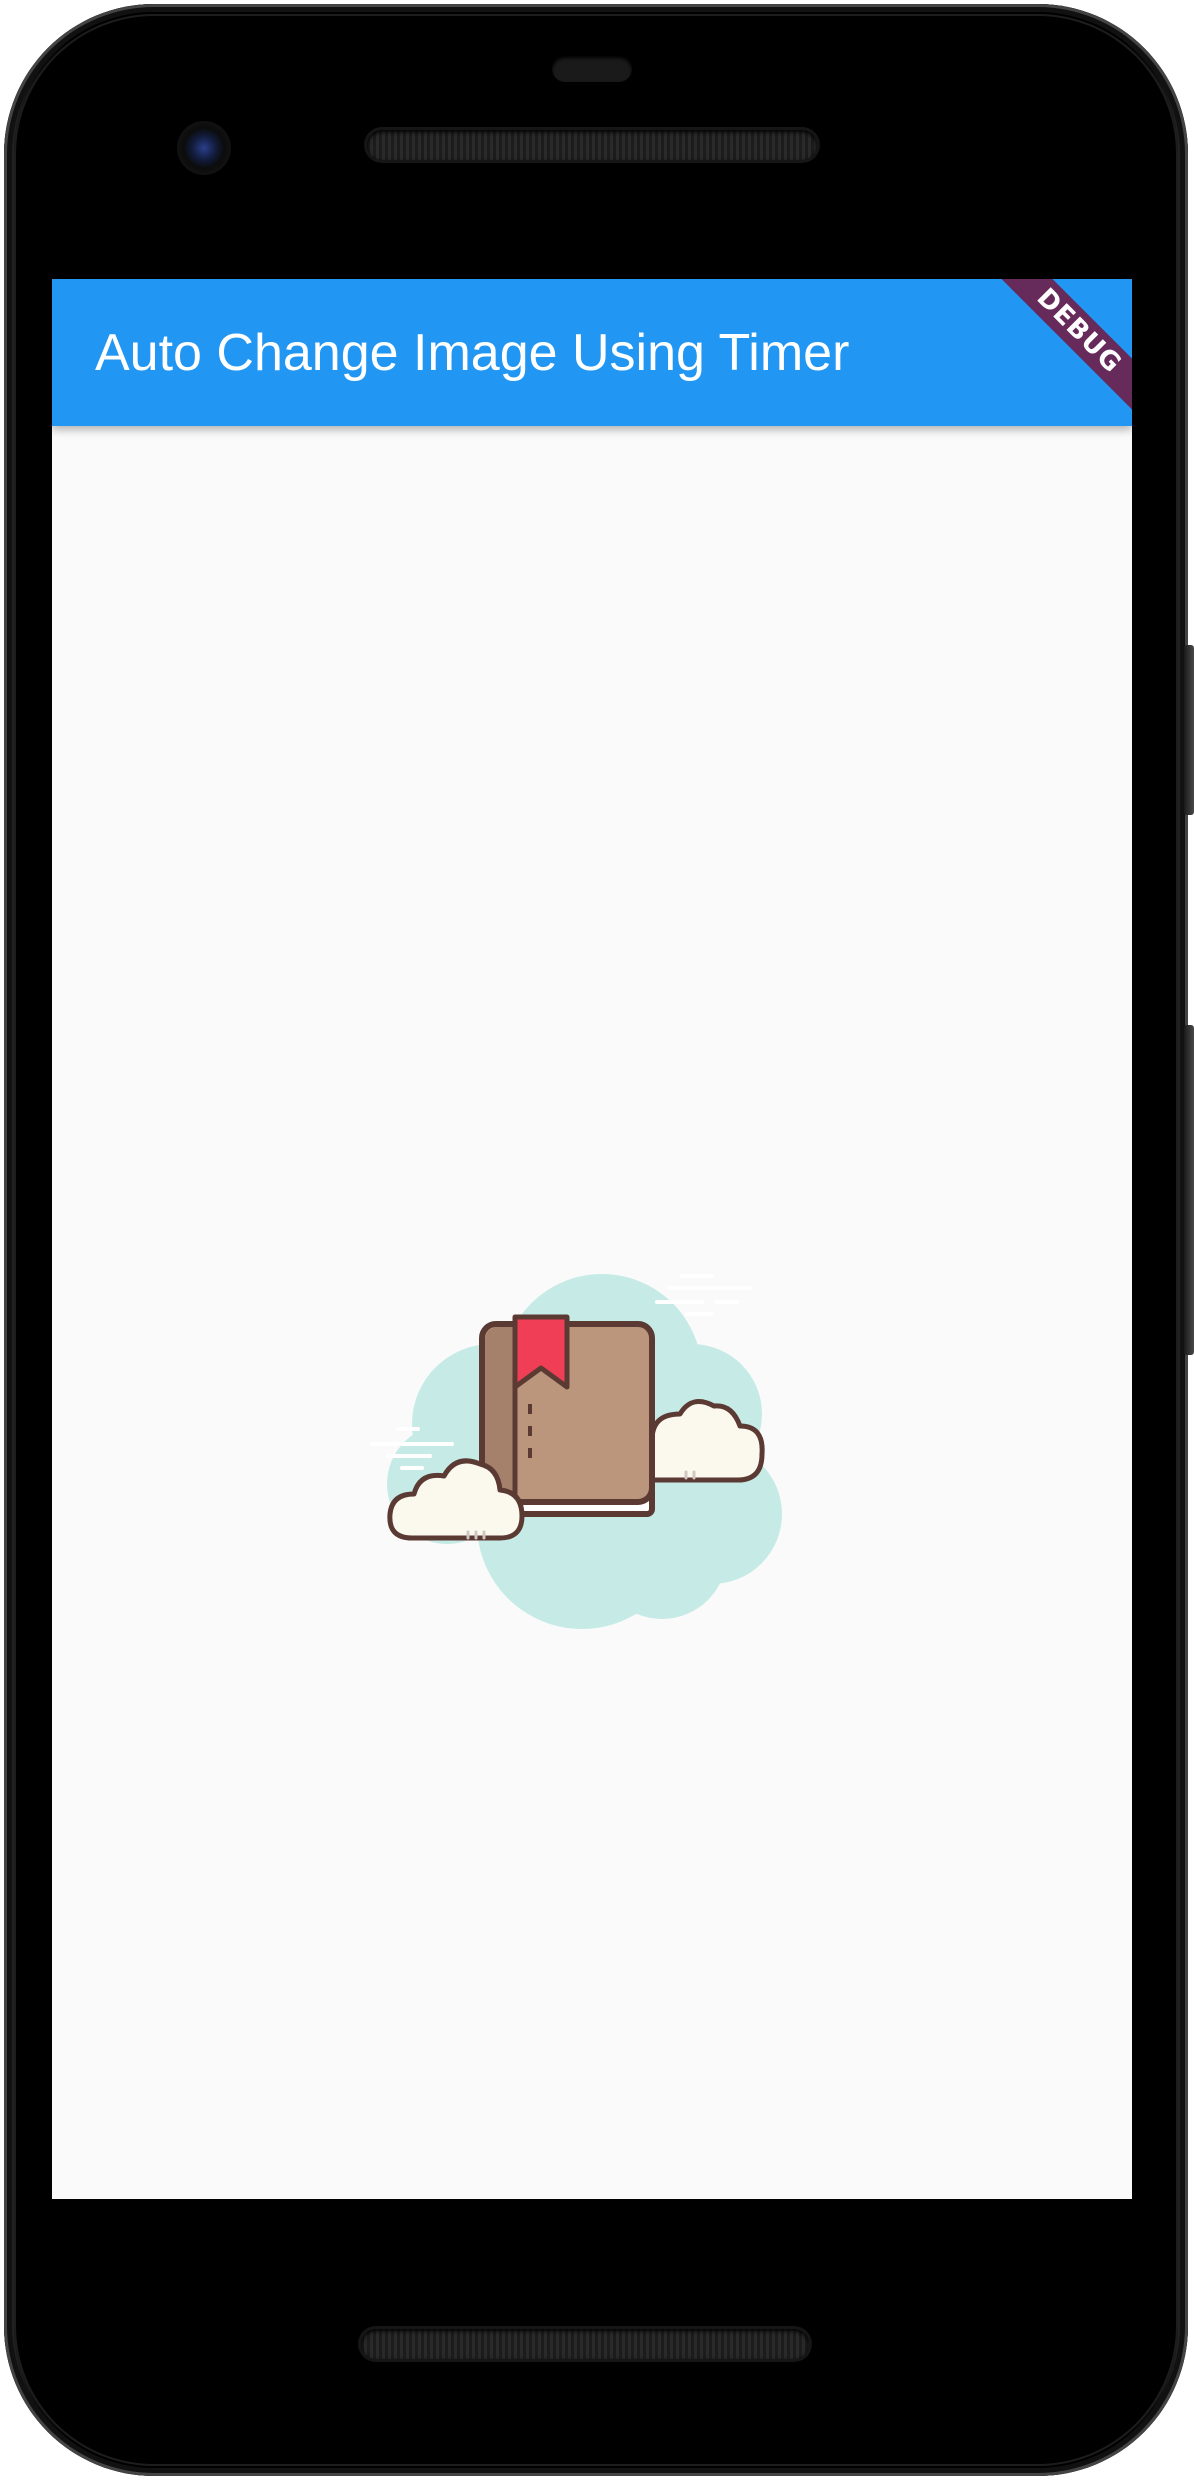  I want to click on app-bar-title: Auto Change Image Using Timer, so click(472, 353).